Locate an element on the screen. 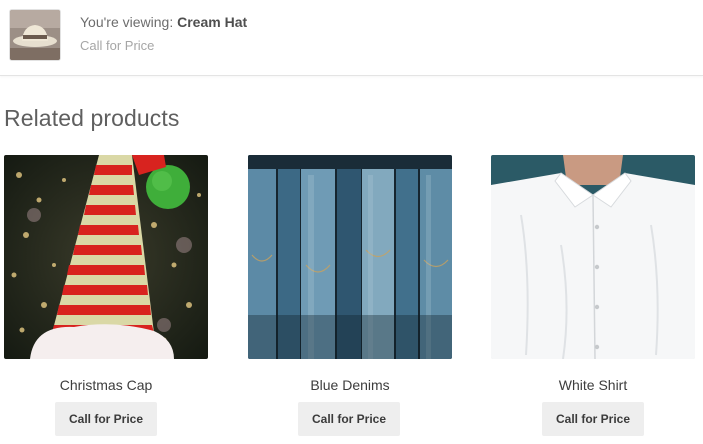 Image resolution: width=703 pixels, height=444 pixels. current-product-thumbnail is located at coordinates (35, 35).